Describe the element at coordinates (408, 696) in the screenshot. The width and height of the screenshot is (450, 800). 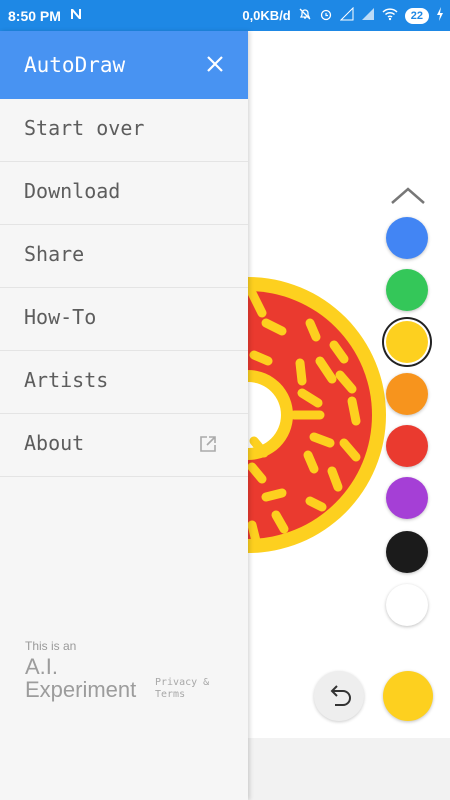
I see `current-color-button` at that location.